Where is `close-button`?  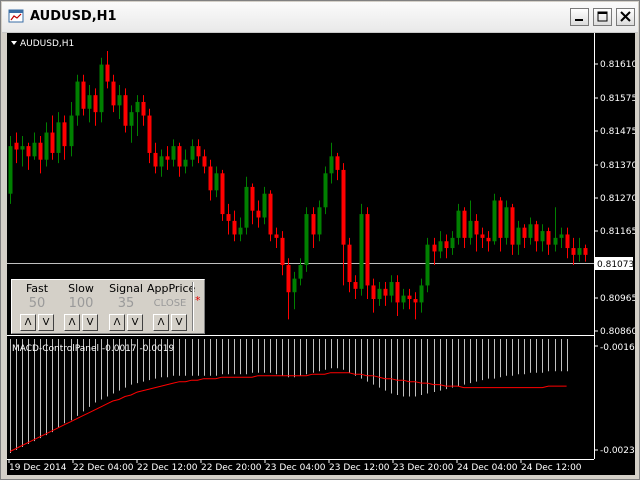
close-button is located at coordinates (625, 17).